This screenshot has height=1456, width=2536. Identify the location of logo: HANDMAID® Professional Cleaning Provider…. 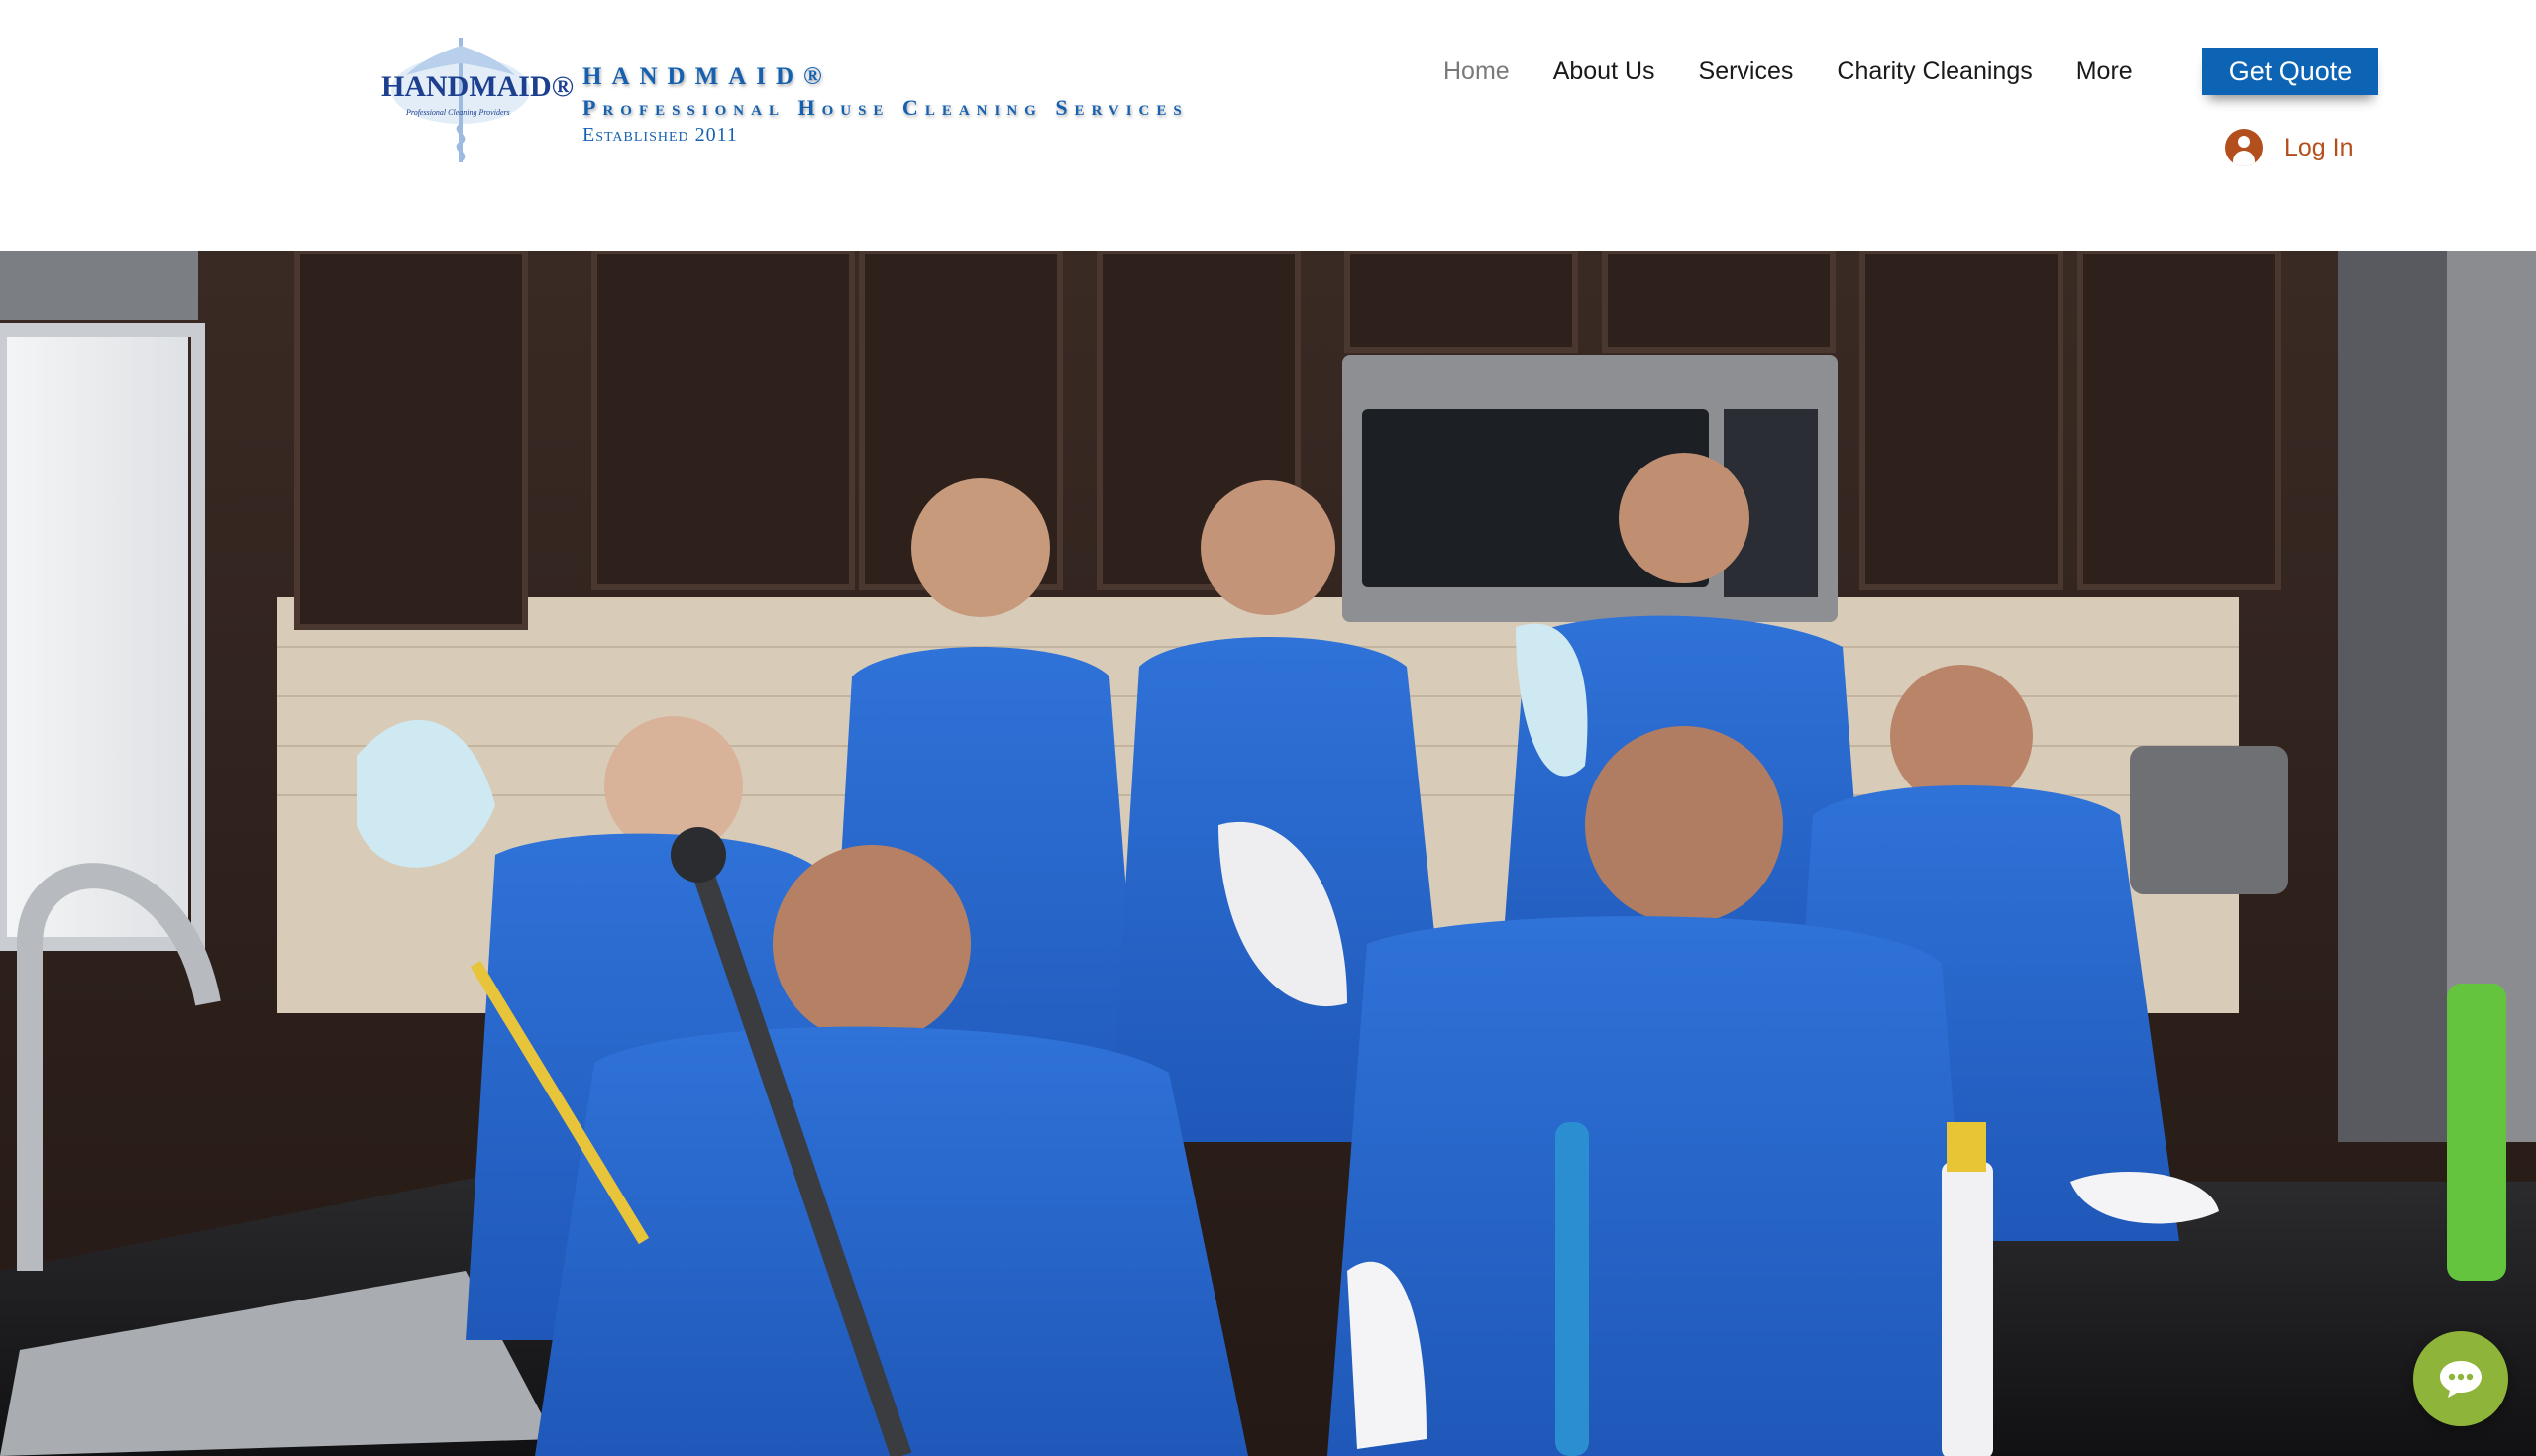
(475, 100).